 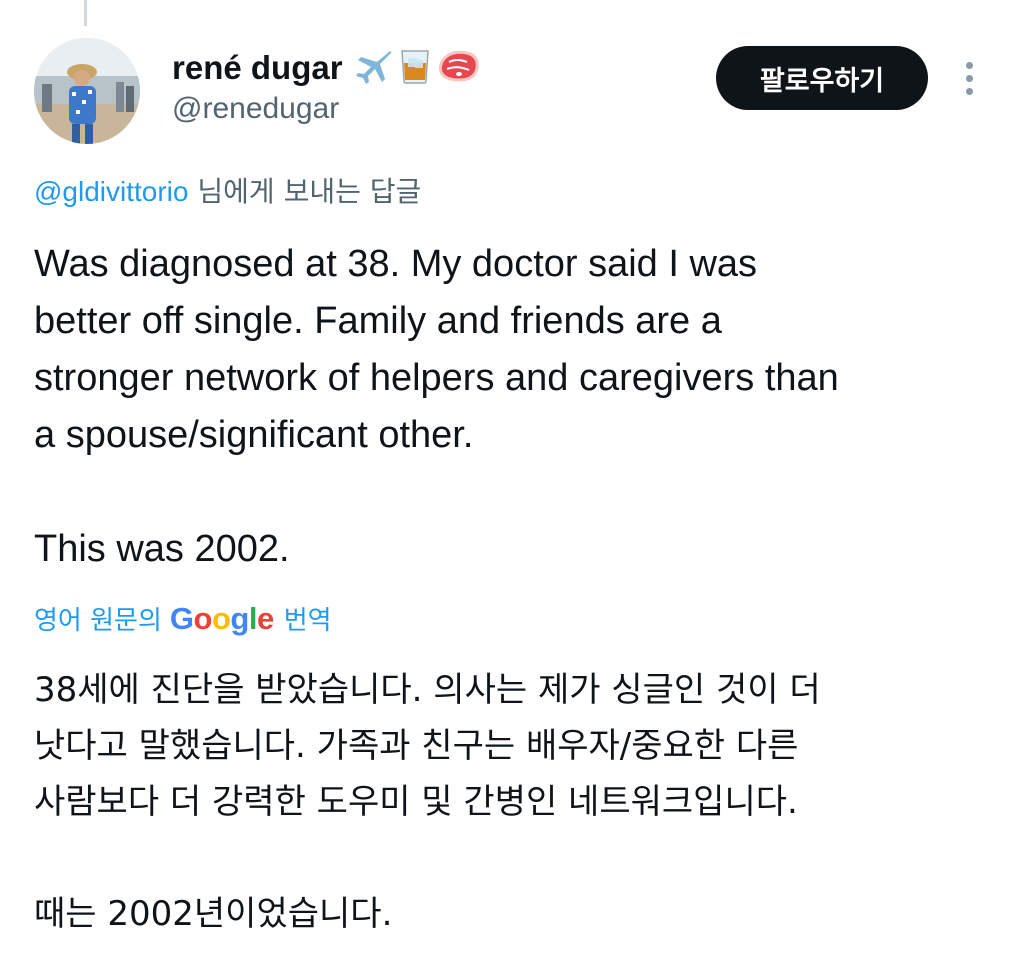 What do you see at coordinates (415, 68) in the screenshot?
I see `whiskey-glass-icon` at bounding box center [415, 68].